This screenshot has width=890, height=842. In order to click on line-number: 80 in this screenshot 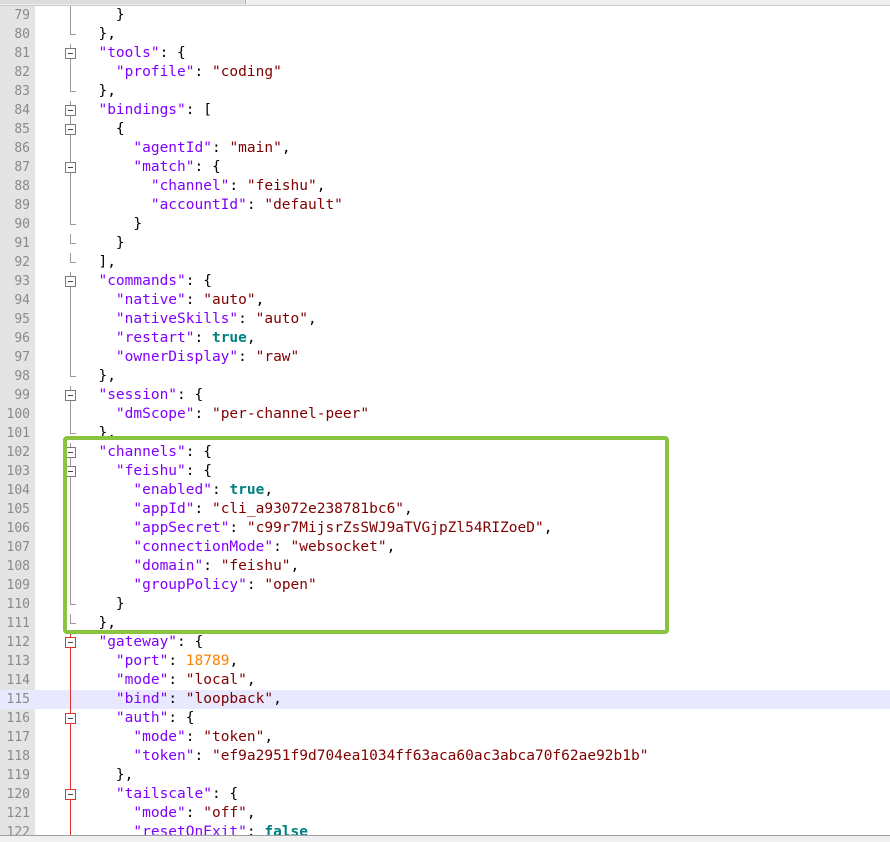, I will do `click(17, 34)`.